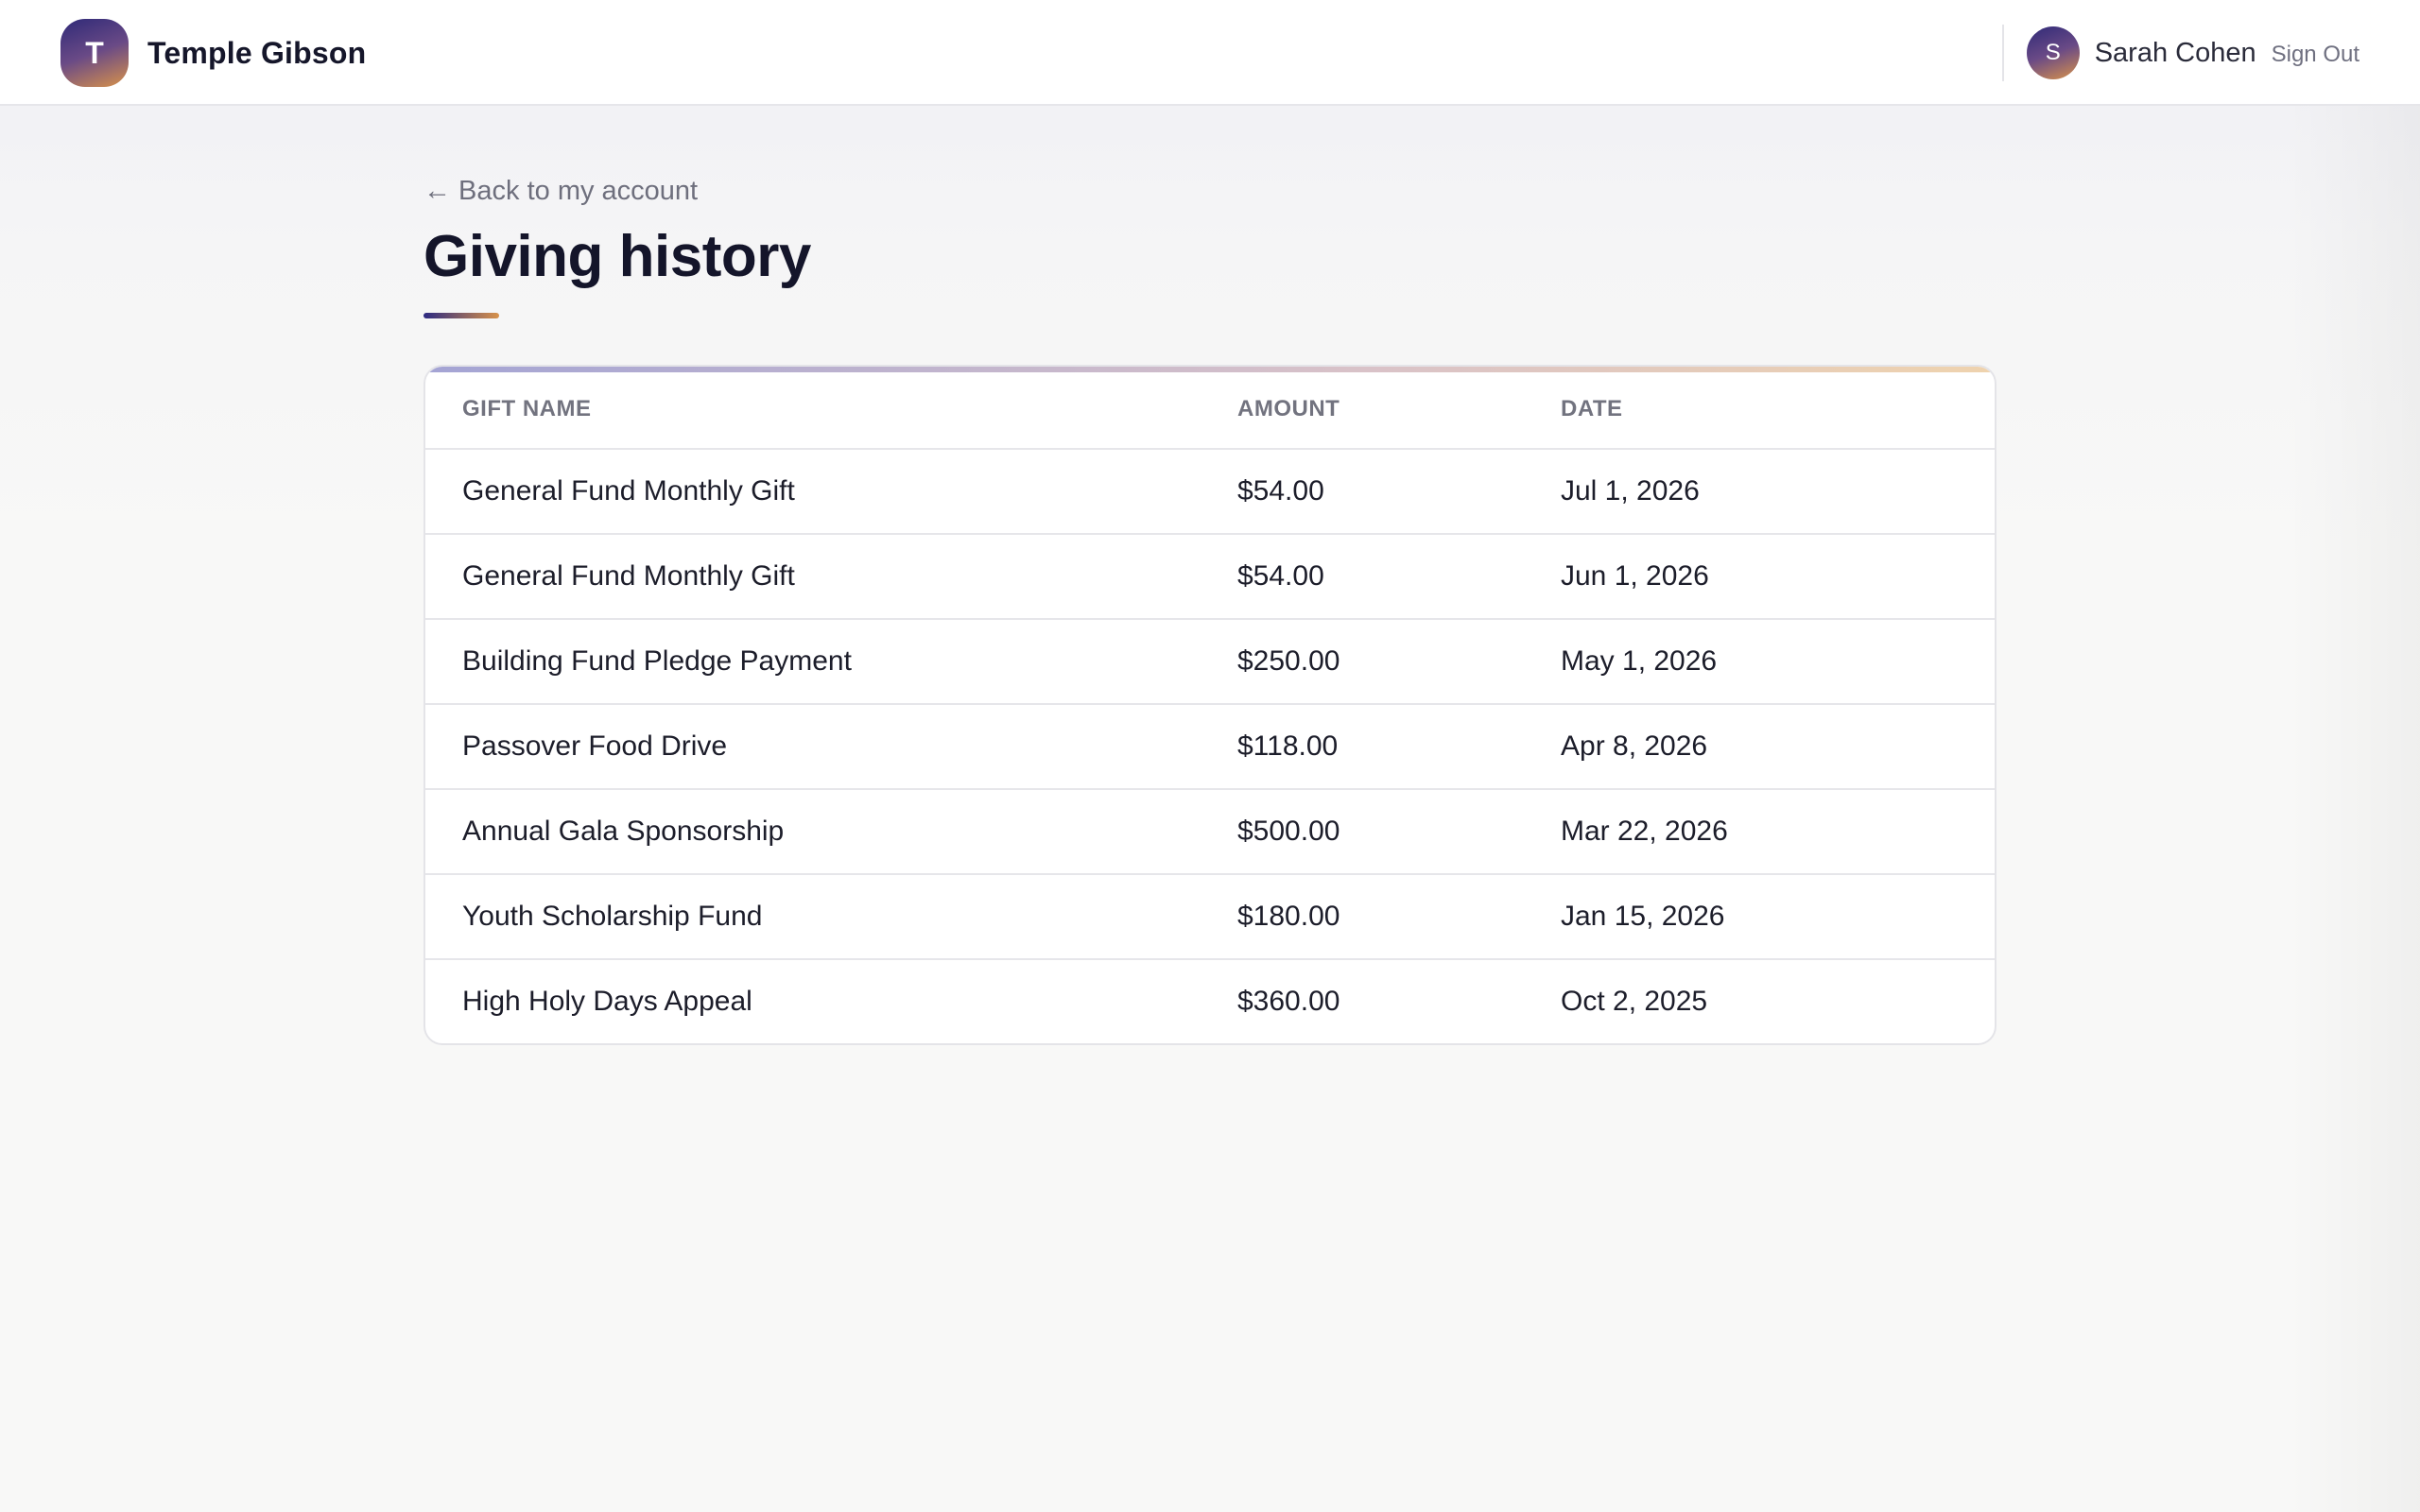  I want to click on gift-name-cell: Annual Gala Sponsorship, so click(831, 832).